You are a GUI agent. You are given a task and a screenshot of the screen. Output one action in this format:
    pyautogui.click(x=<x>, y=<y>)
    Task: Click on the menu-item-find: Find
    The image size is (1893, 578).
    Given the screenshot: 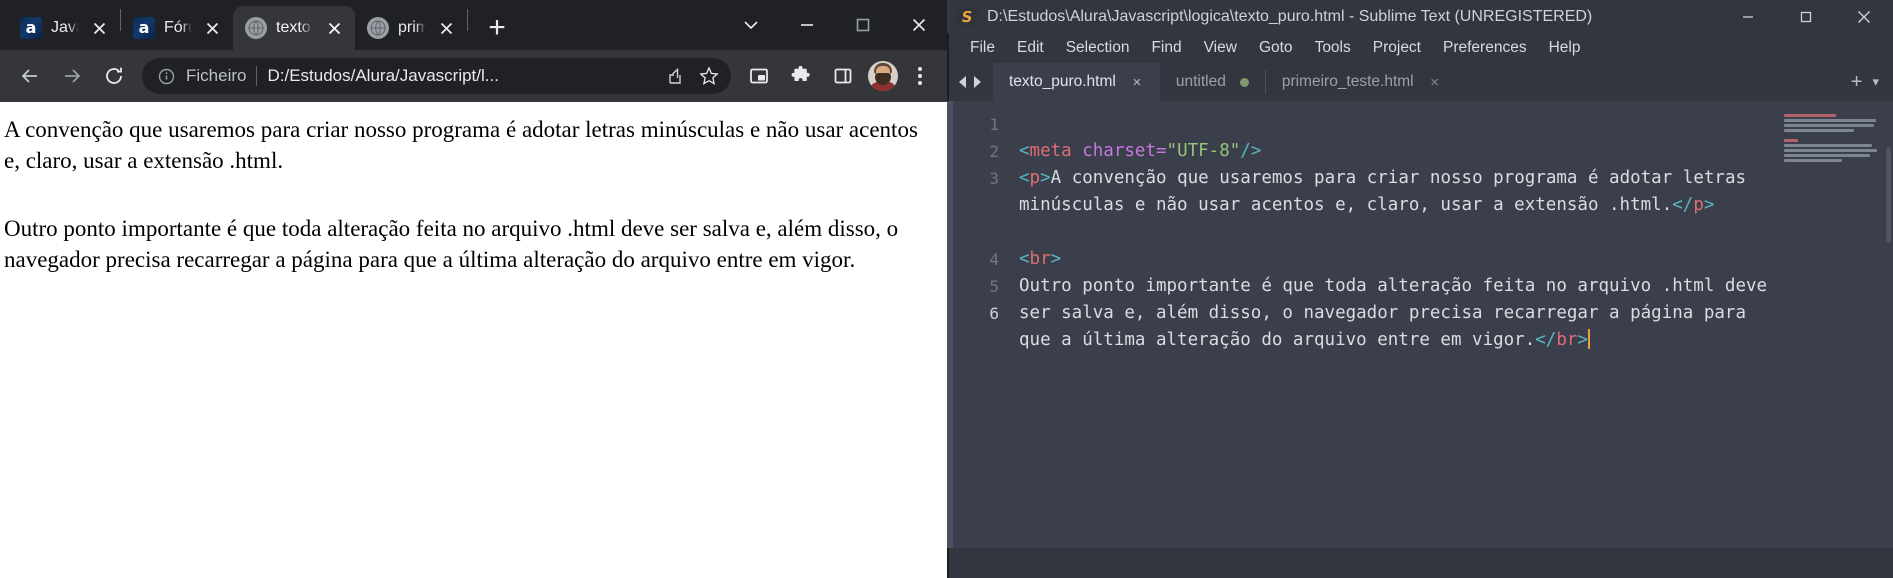 What is the action you would take?
    pyautogui.click(x=1166, y=48)
    